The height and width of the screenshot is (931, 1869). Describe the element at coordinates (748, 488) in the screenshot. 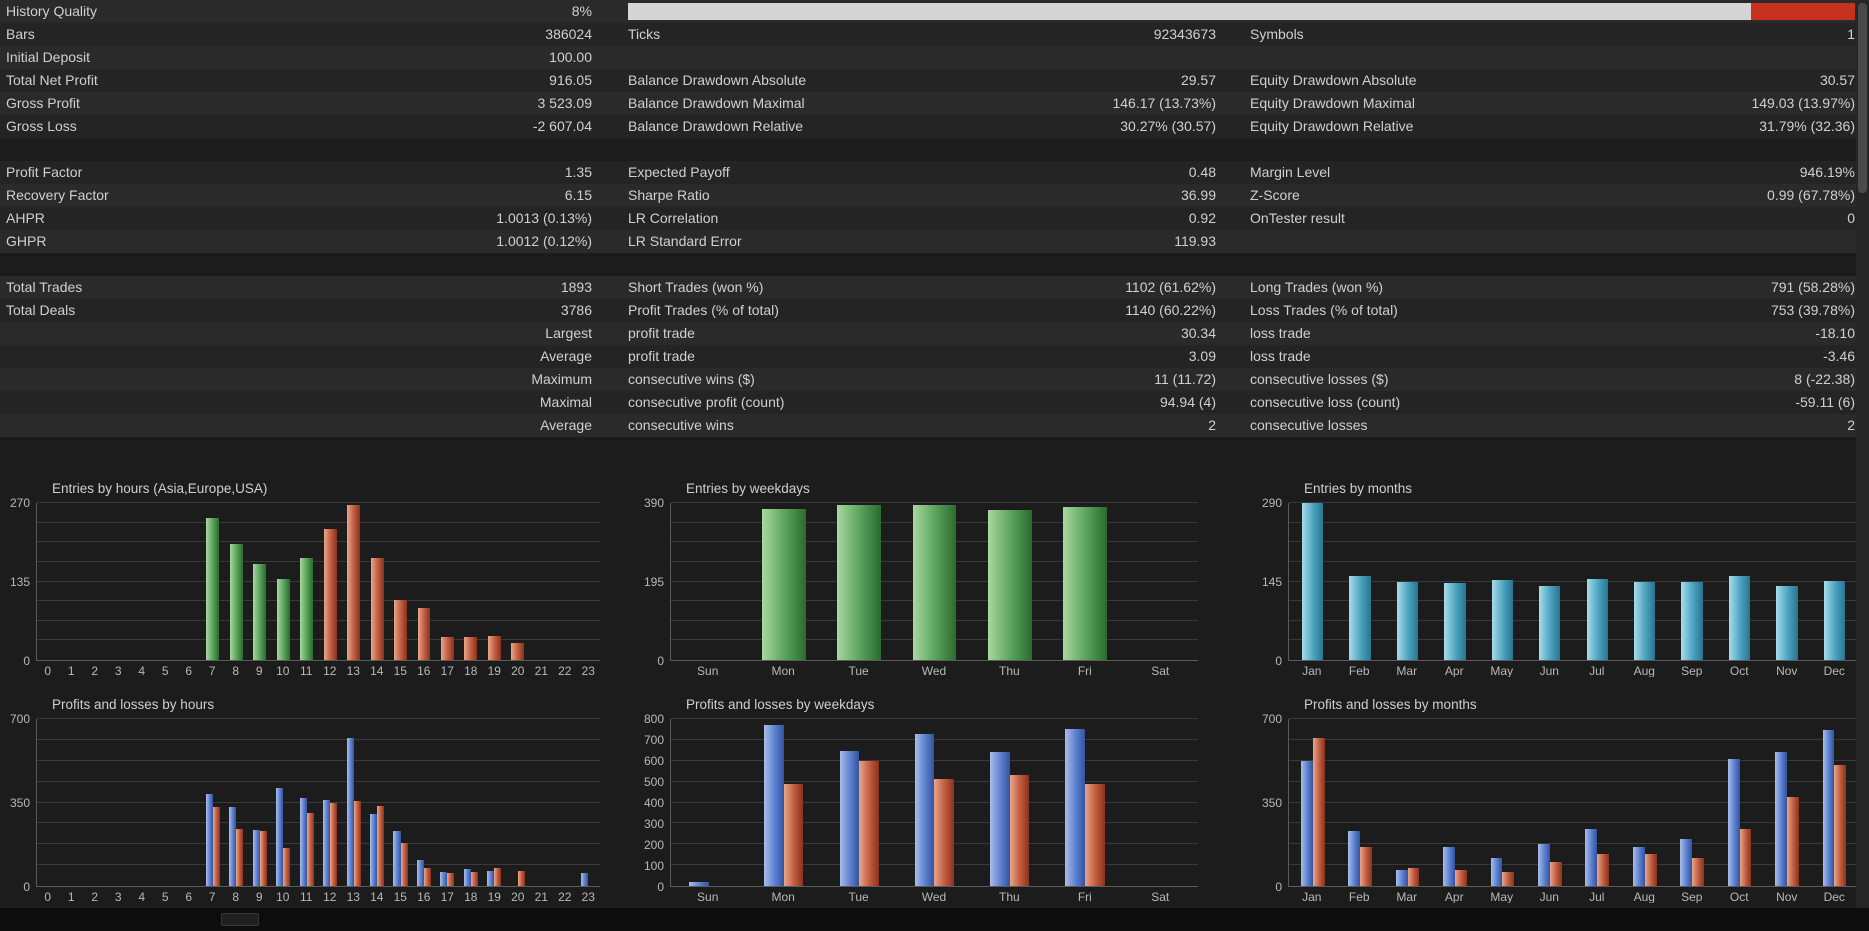

I see `chart-title: Entries by weekdays` at that location.